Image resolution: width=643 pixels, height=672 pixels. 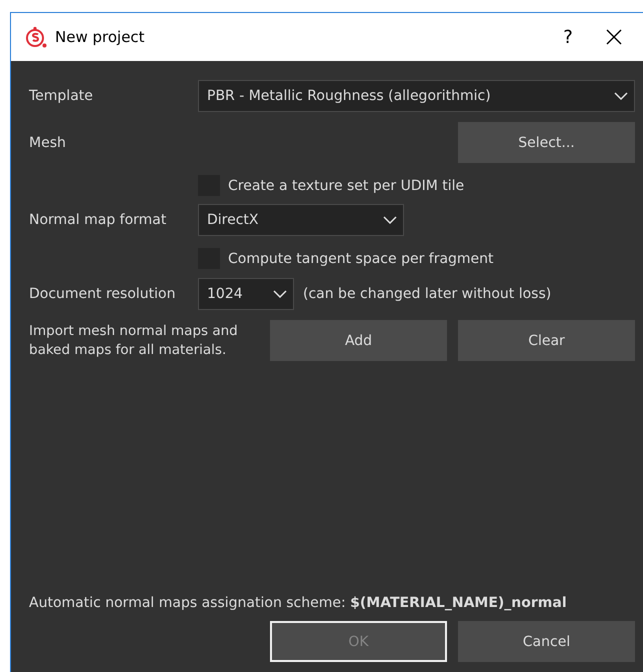 What do you see at coordinates (358, 340) in the screenshot?
I see `import-button: Add` at bounding box center [358, 340].